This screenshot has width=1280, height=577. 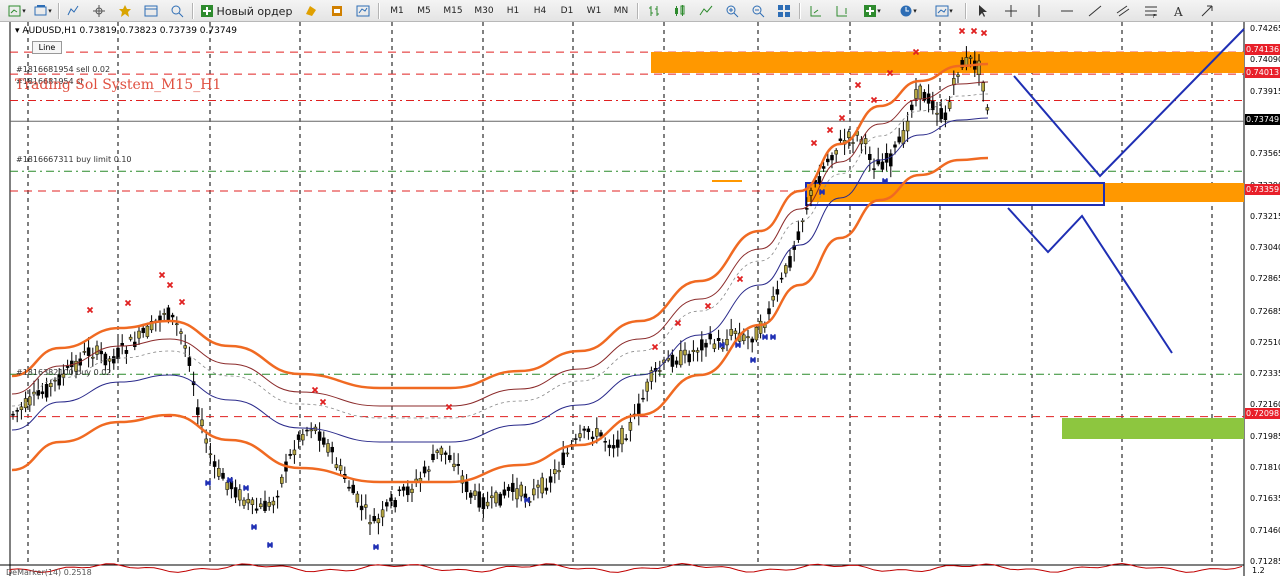 What do you see at coordinates (246, 11) in the screenshot?
I see `new-order-icon: Новый ордер` at bounding box center [246, 11].